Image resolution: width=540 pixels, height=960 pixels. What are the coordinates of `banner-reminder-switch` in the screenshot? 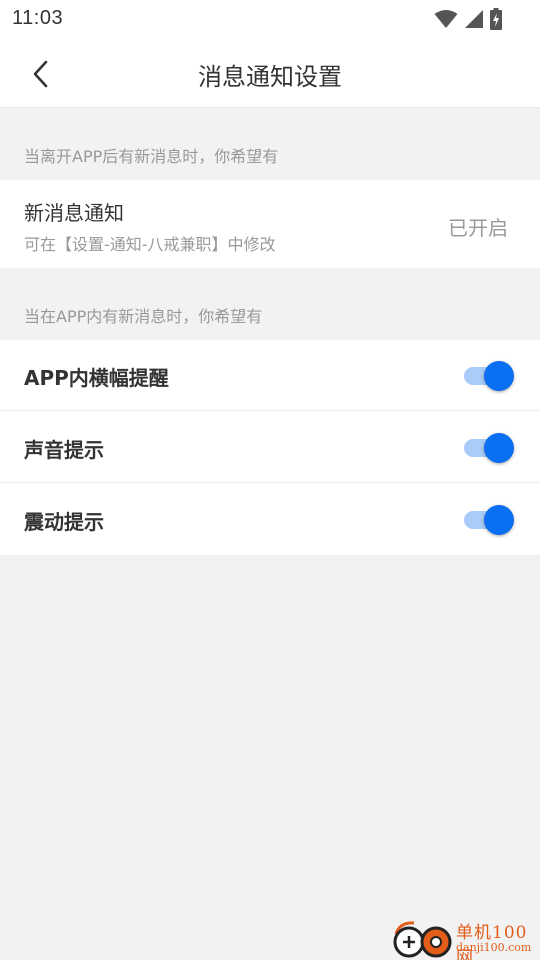 It's located at (489, 376).